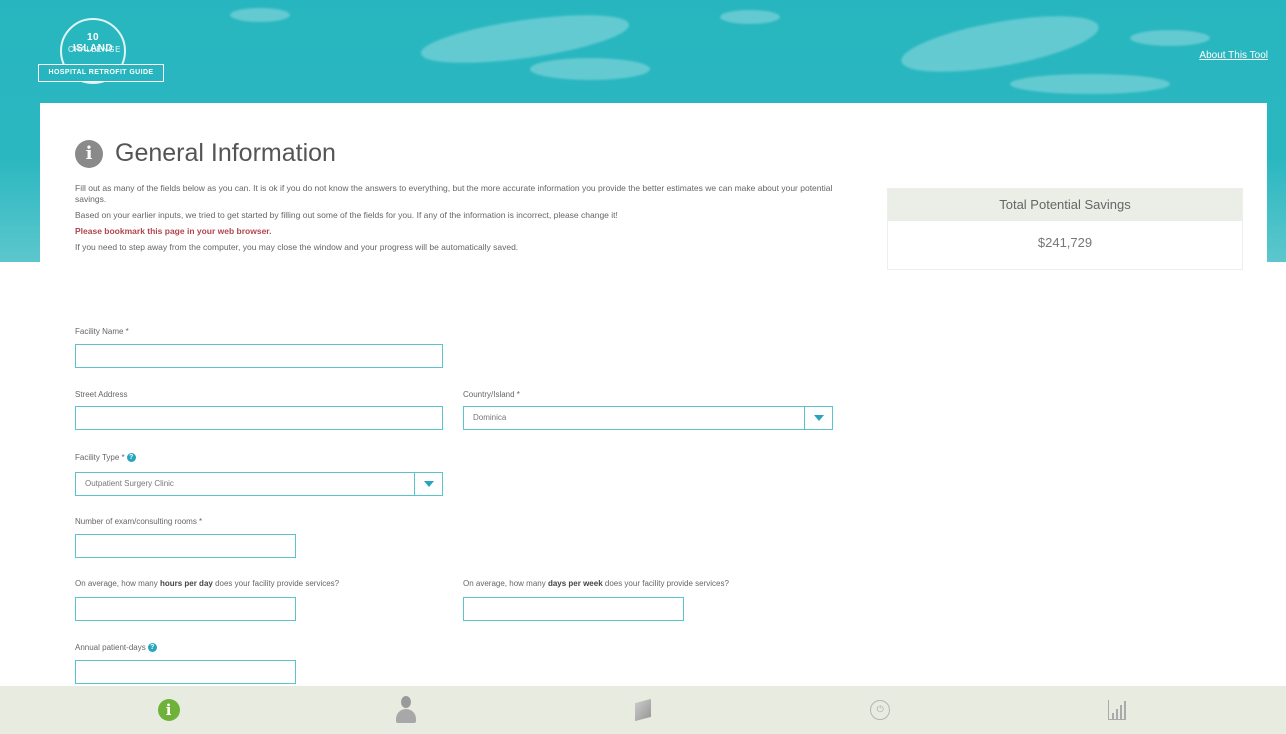 This screenshot has width=1286, height=734. Describe the element at coordinates (259, 484) in the screenshot. I see `facility-type-select: Outpatient Surgery Clinic` at that location.